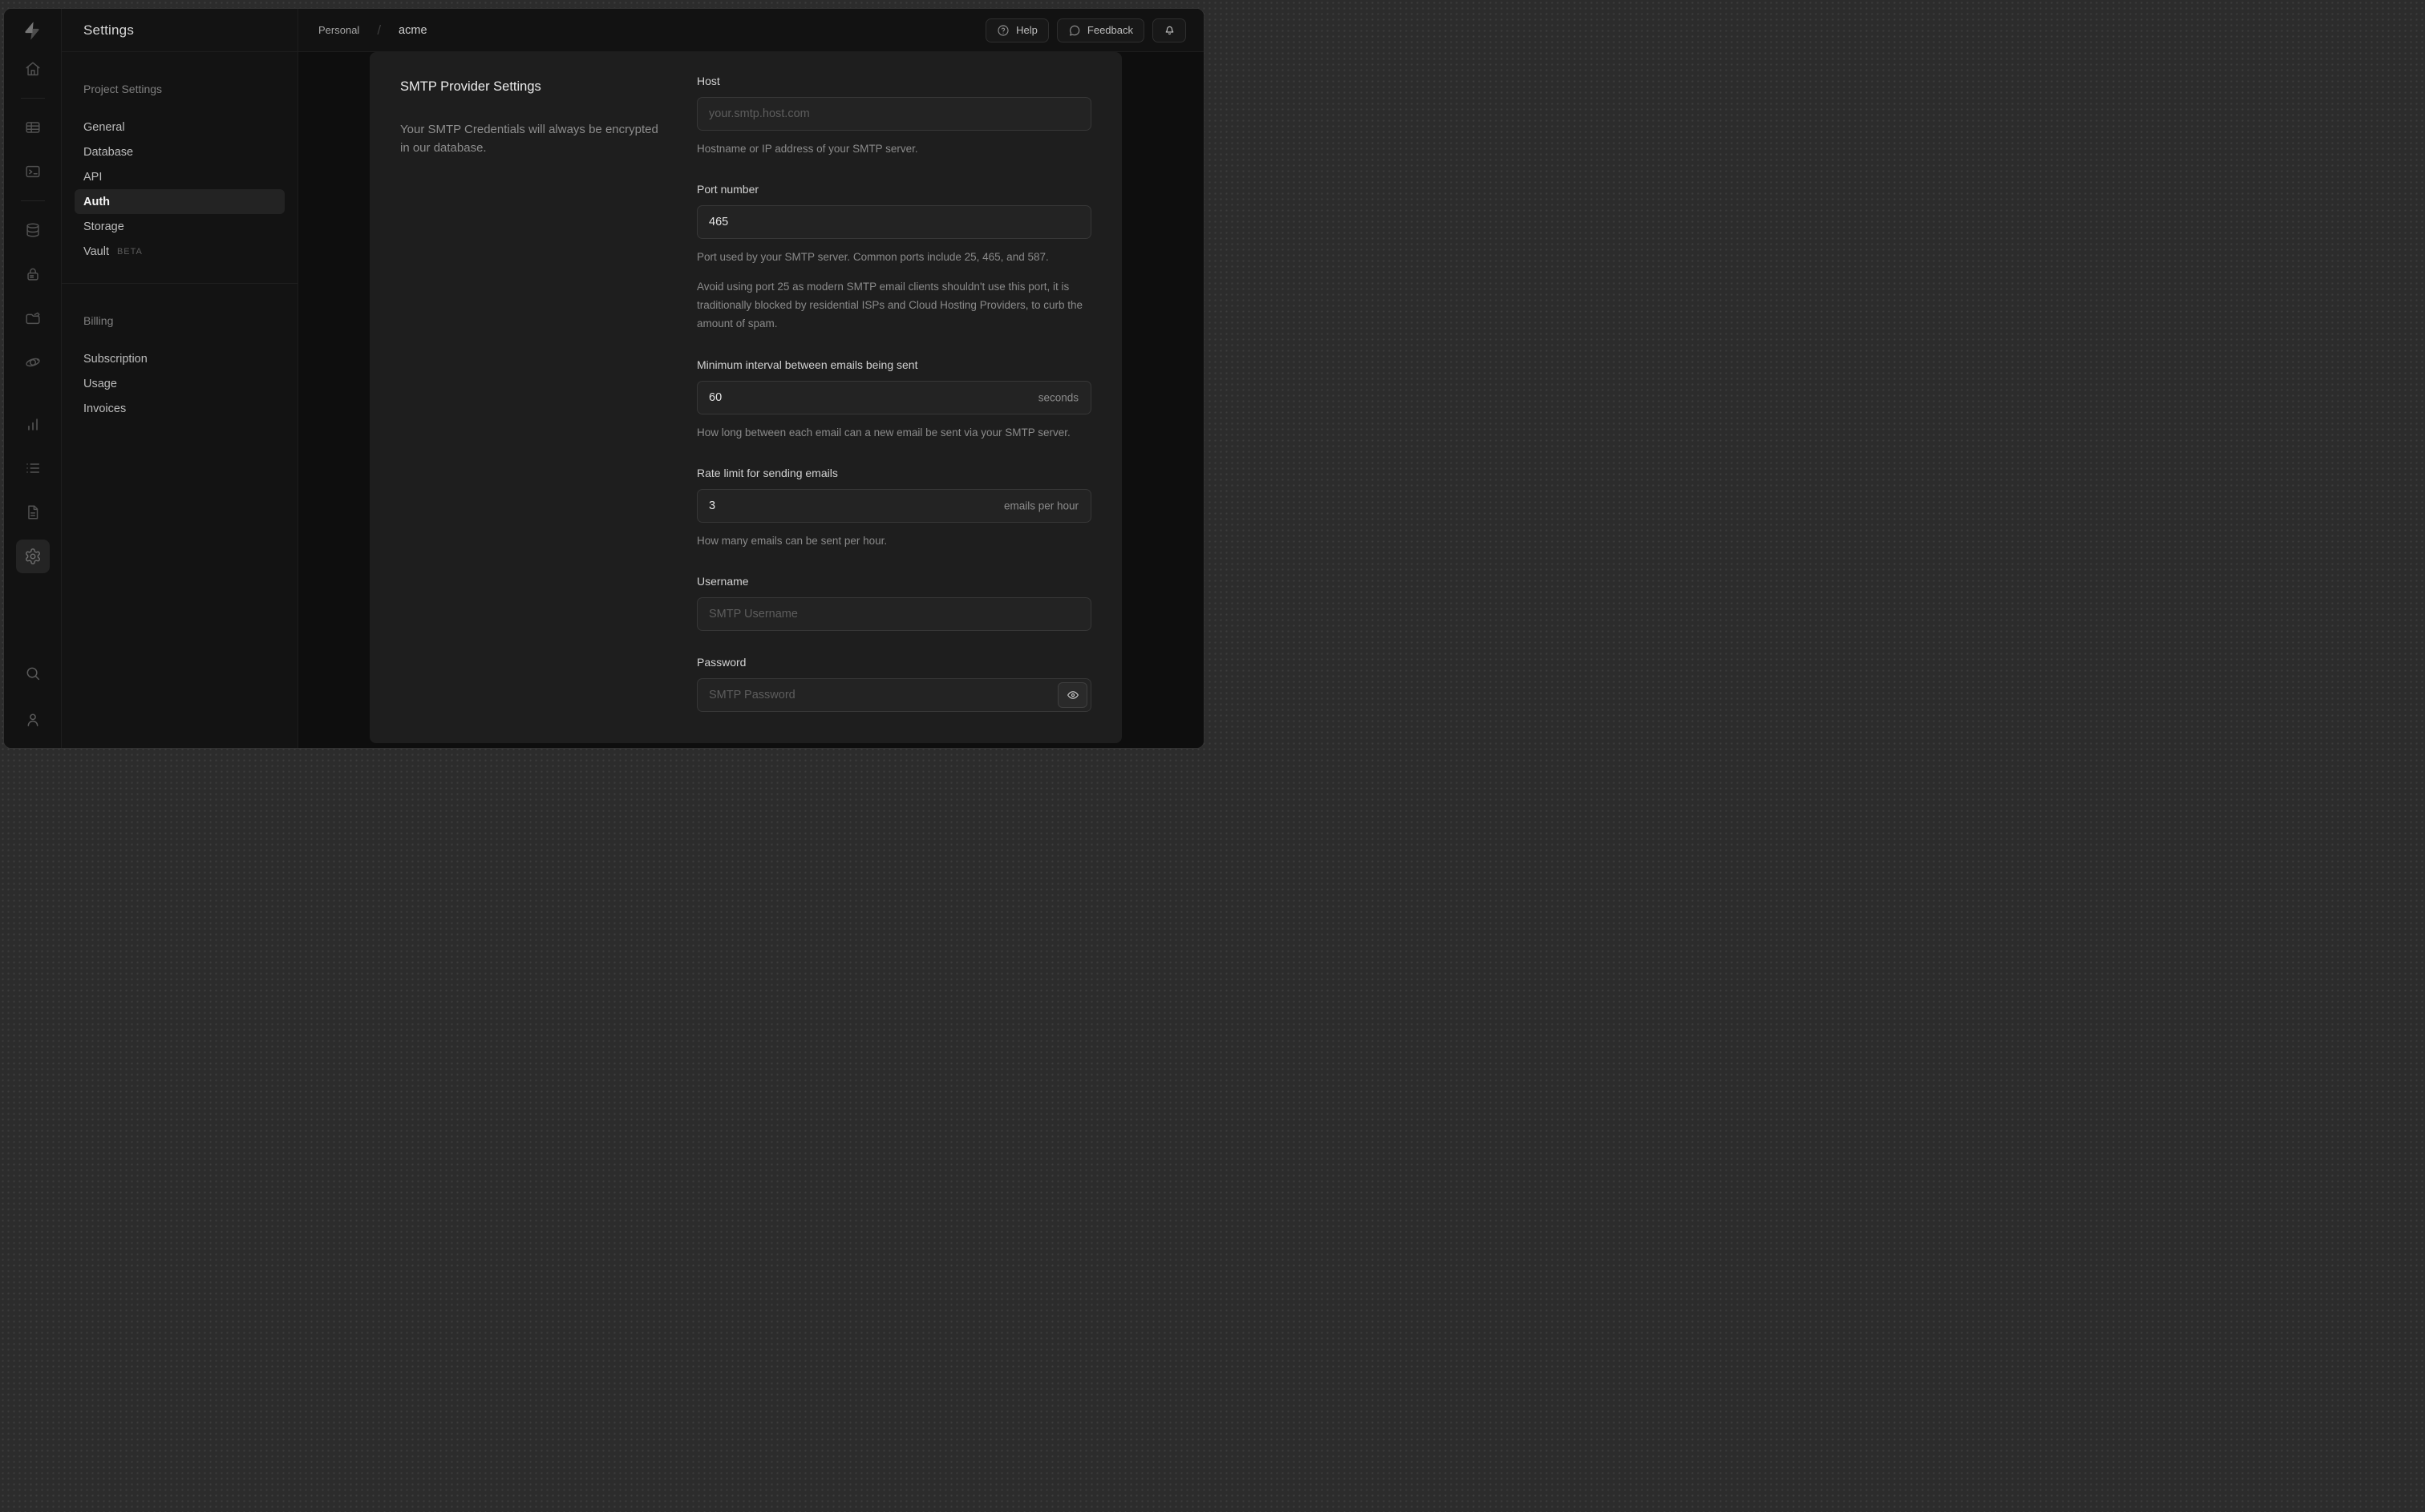 Image resolution: width=2425 pixels, height=1512 pixels. Describe the element at coordinates (33, 230) in the screenshot. I see `database-icon` at that location.